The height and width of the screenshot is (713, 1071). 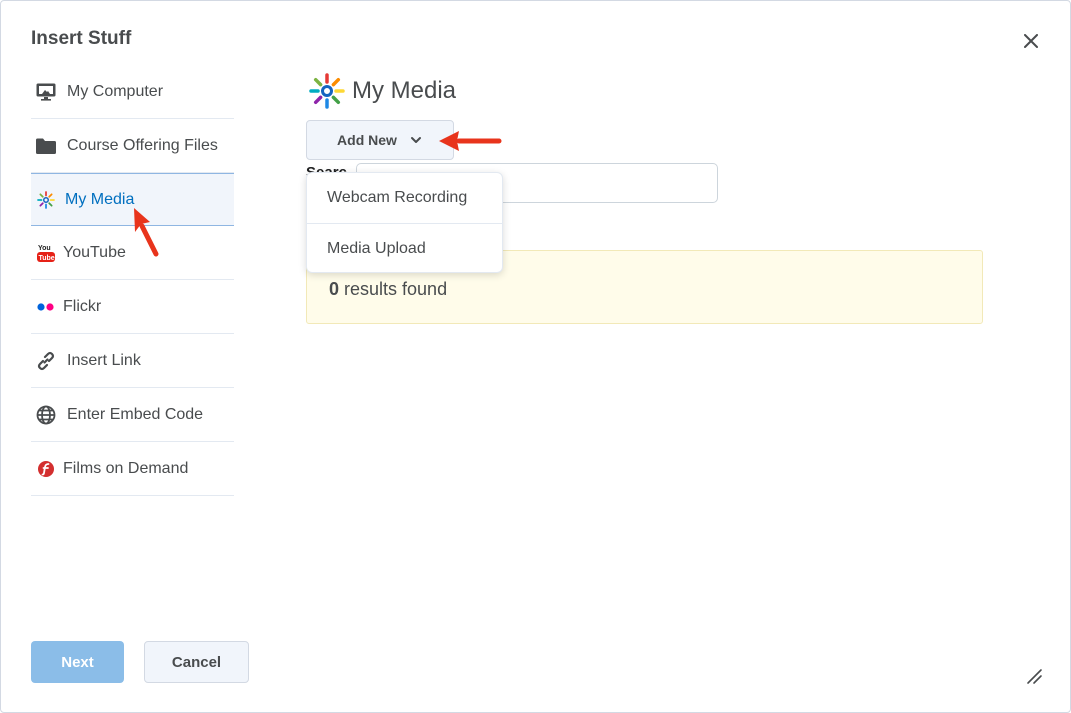 What do you see at coordinates (94, 252) in the screenshot?
I see `sidebar-item-label: YouTube` at bounding box center [94, 252].